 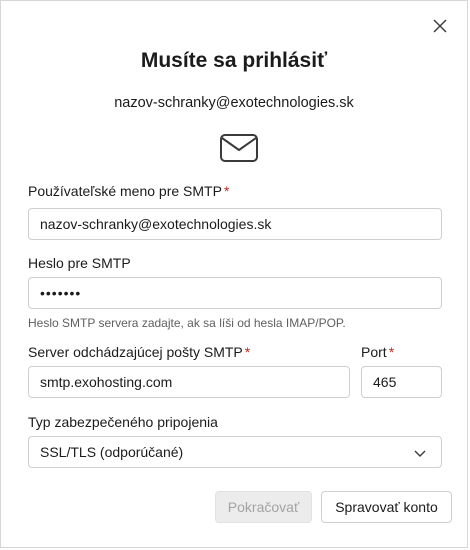 I want to click on chevron-down-icon, so click(x=420, y=453).